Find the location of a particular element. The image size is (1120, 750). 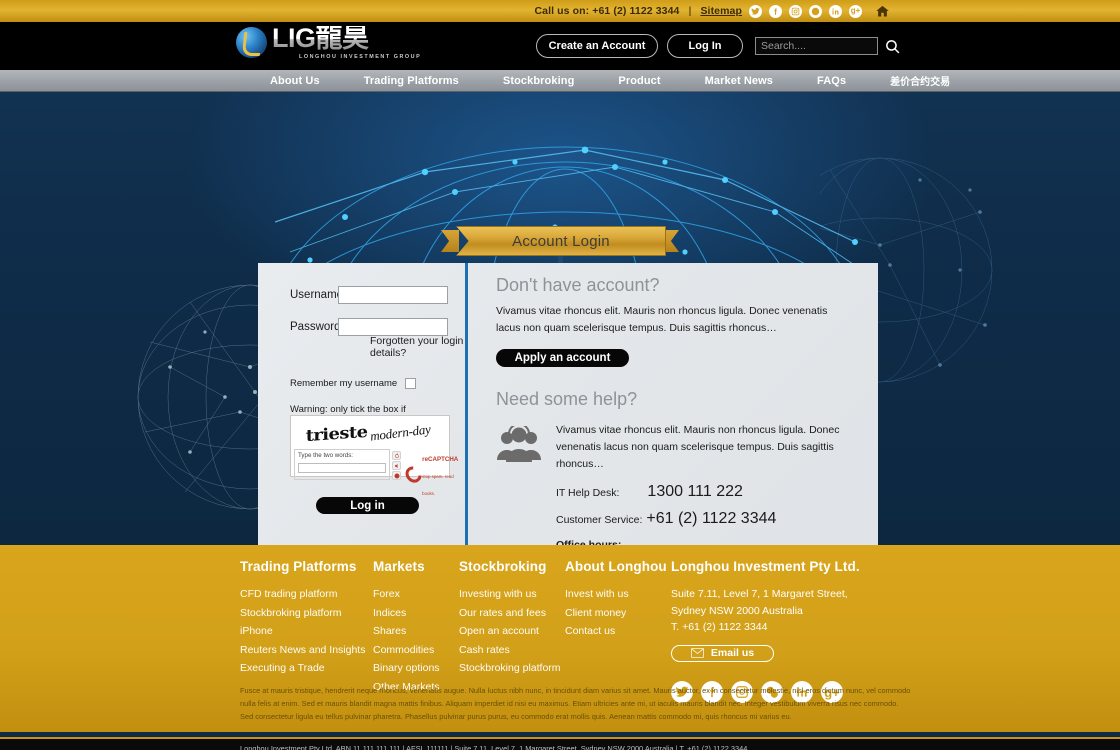

email-us-label: Email us is located at coordinates (732, 653).